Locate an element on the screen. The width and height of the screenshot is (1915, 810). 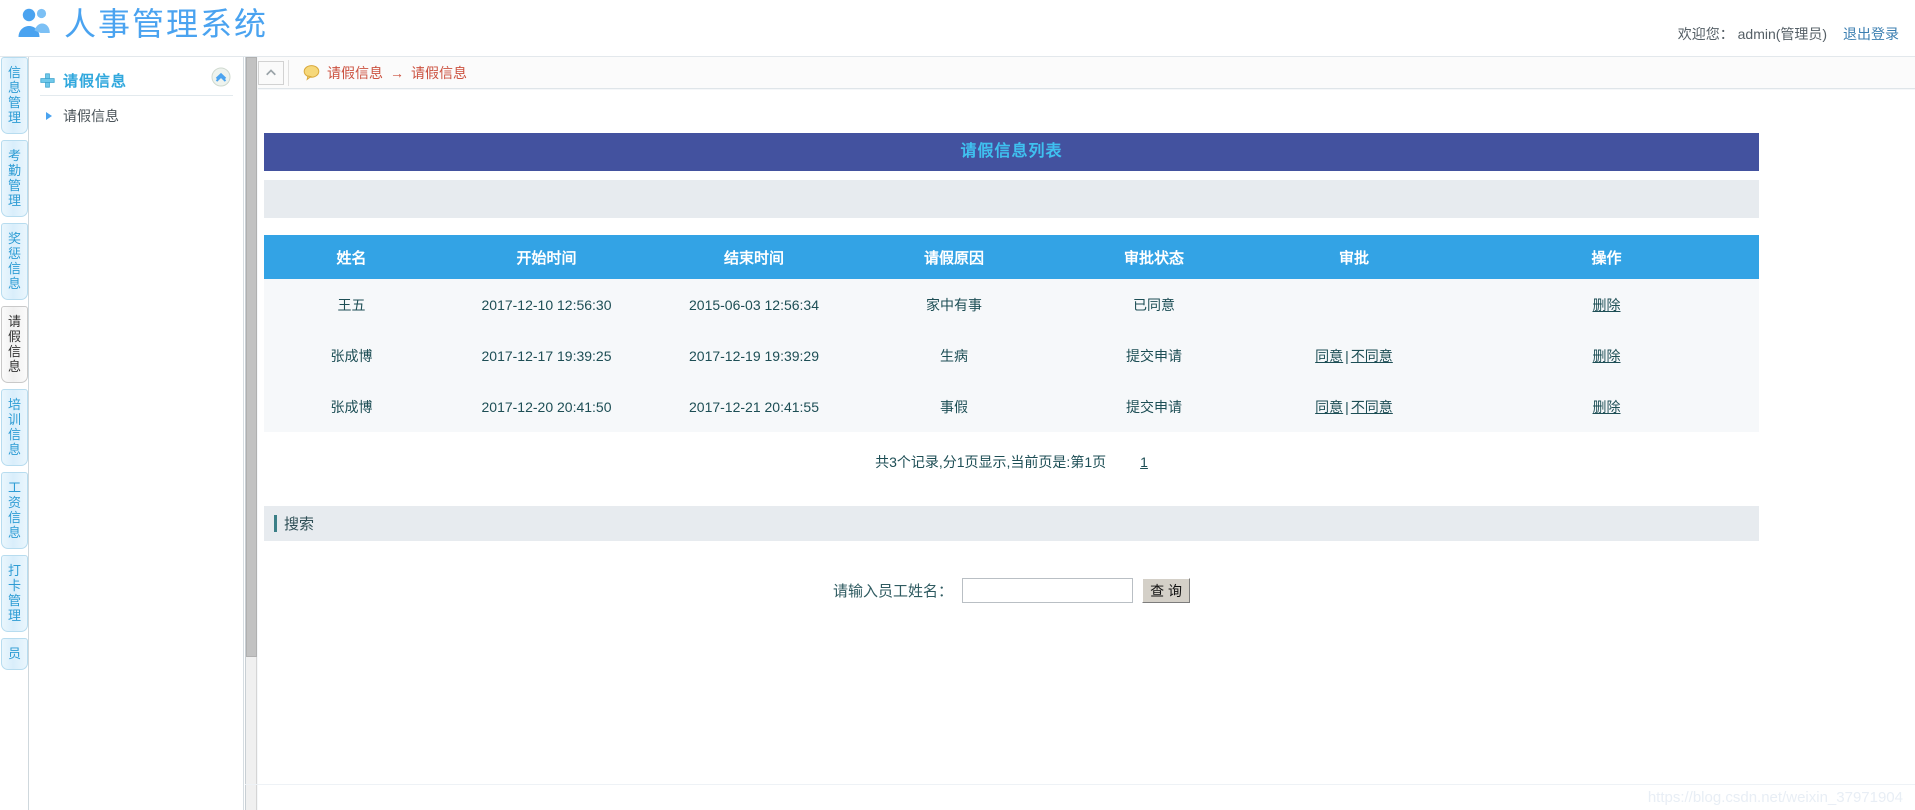
logout-link: 退出登录 is located at coordinates (1871, 34).